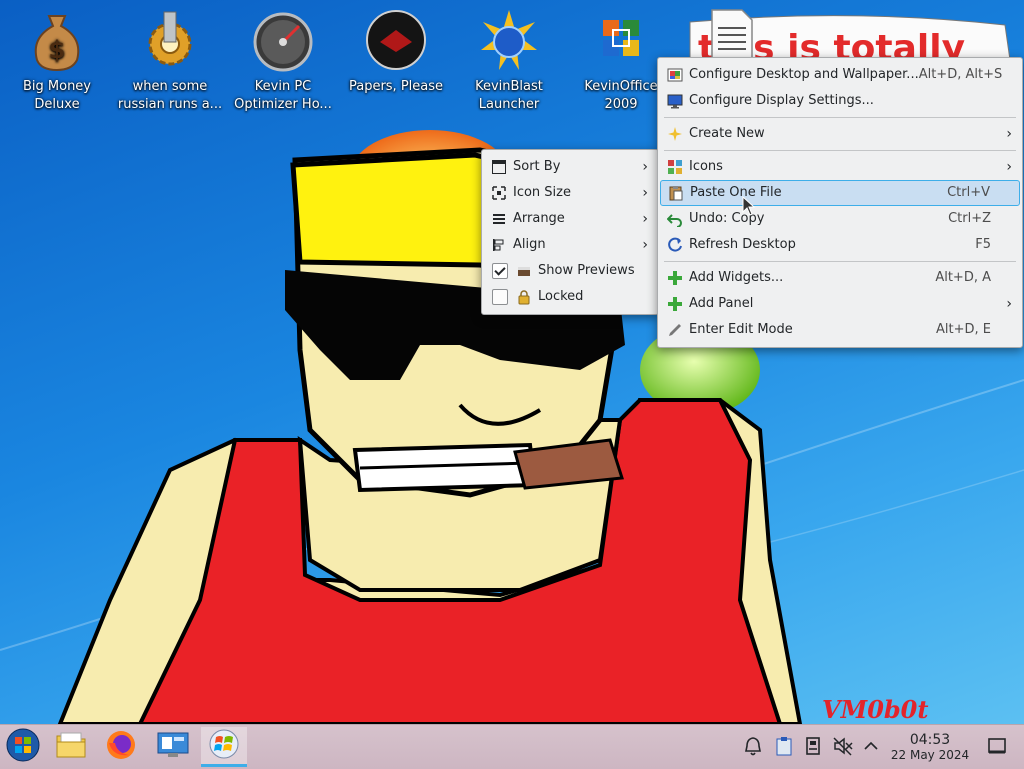 The width and height of the screenshot is (1024, 769). Describe the element at coordinates (570, 219) in the screenshot. I see `submenu-item-arrange: Arrange ›` at that location.